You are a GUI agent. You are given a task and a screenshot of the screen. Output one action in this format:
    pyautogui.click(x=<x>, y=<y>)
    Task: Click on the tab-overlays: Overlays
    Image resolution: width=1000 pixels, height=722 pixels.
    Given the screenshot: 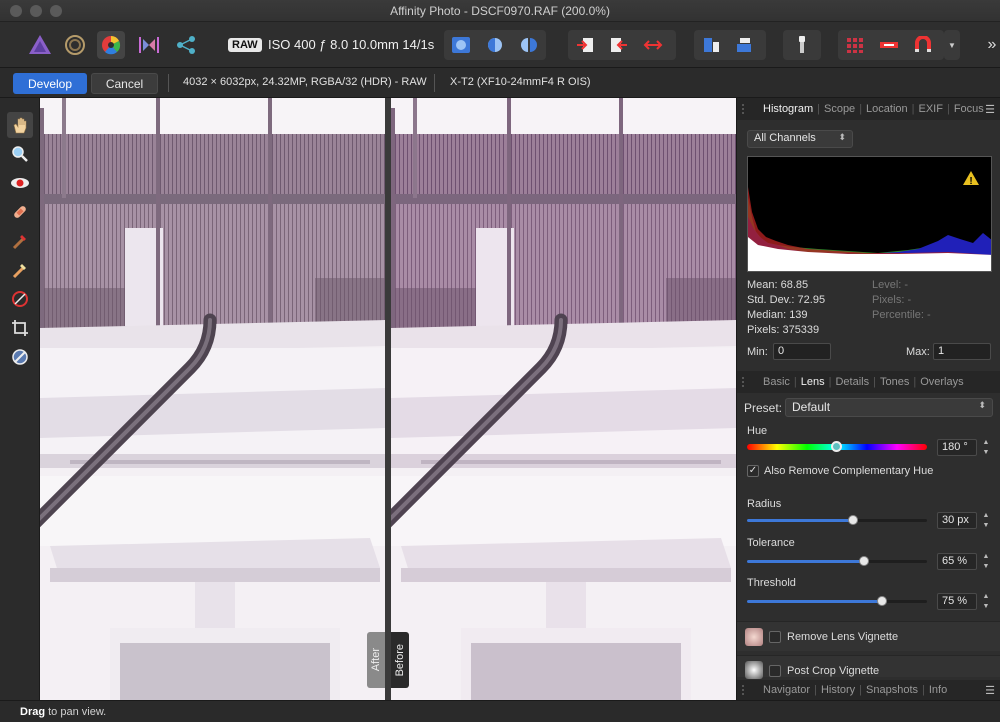 What is the action you would take?
    pyautogui.click(x=941, y=382)
    